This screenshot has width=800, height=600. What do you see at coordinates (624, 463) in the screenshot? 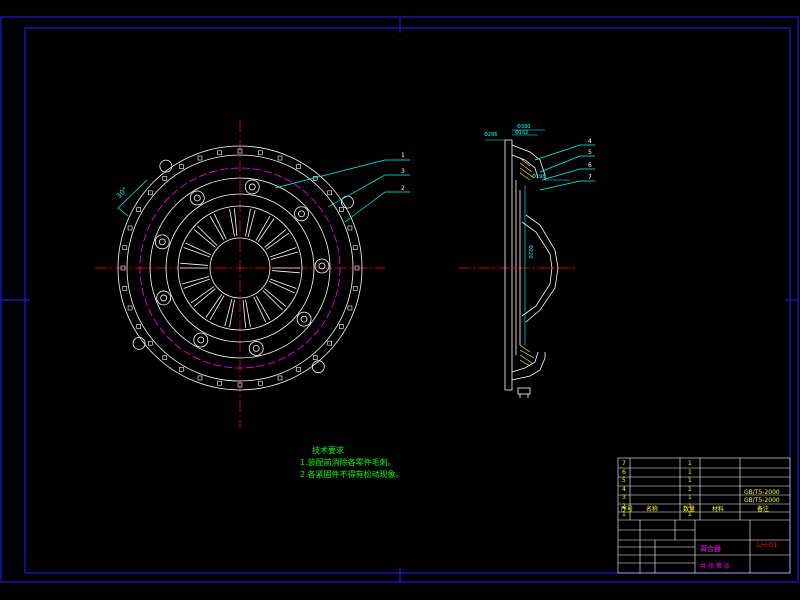
I see `part-no: 7` at bounding box center [624, 463].